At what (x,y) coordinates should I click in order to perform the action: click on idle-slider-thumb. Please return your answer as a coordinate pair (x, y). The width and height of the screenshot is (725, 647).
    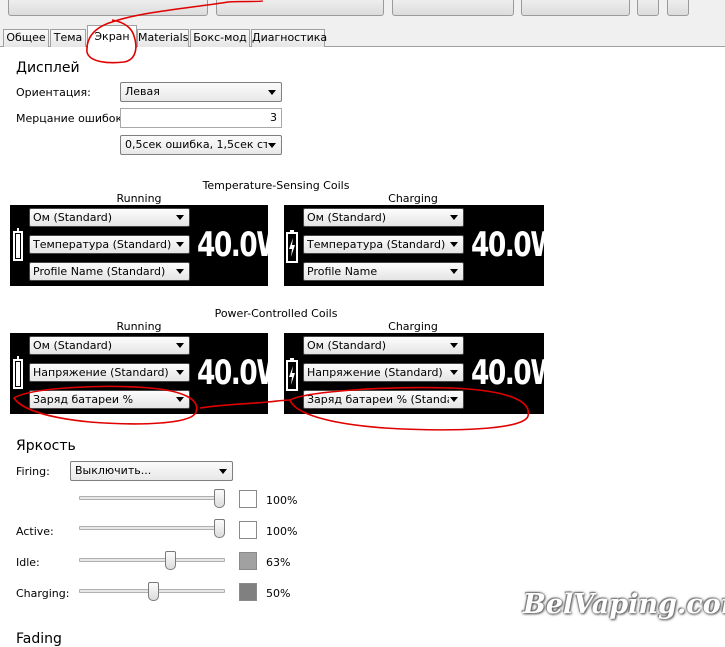
    Looking at the image, I should click on (170, 560).